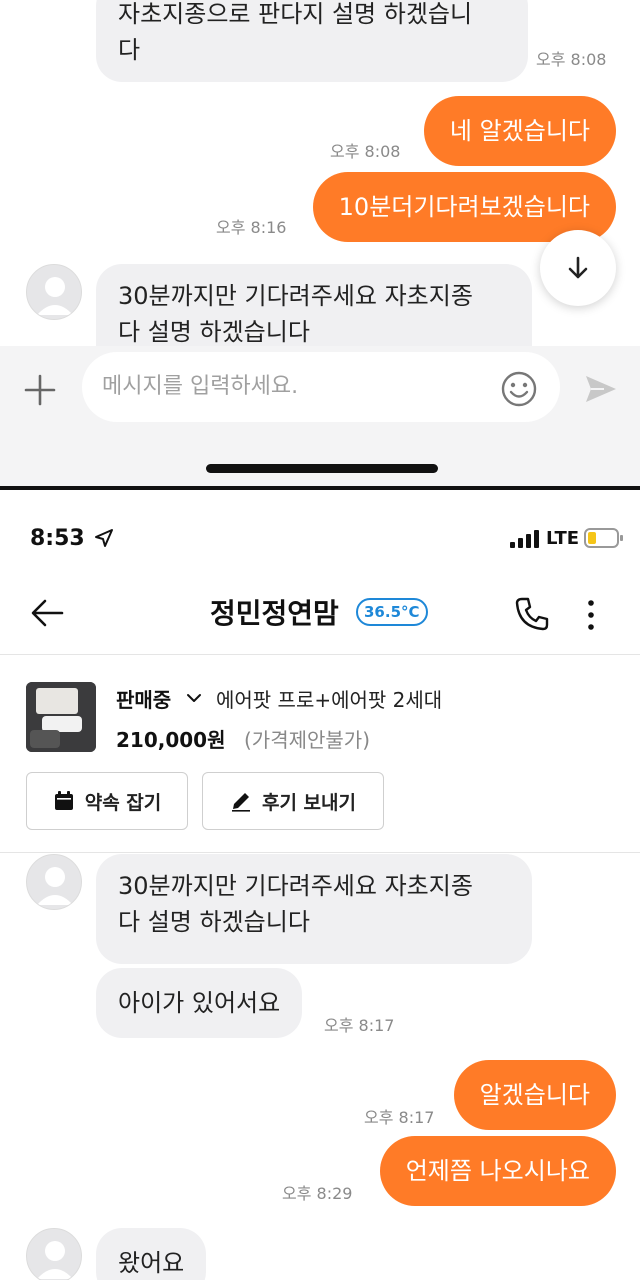  Describe the element at coordinates (40, 390) in the screenshot. I see `plus-icon` at that location.